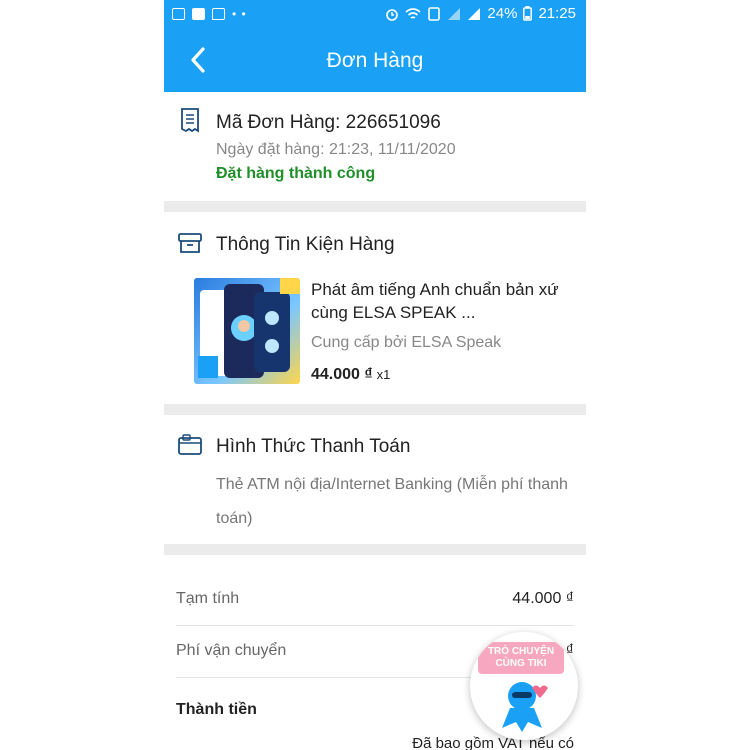  Describe the element at coordinates (190, 444) in the screenshot. I see `payment-card-icon` at that location.